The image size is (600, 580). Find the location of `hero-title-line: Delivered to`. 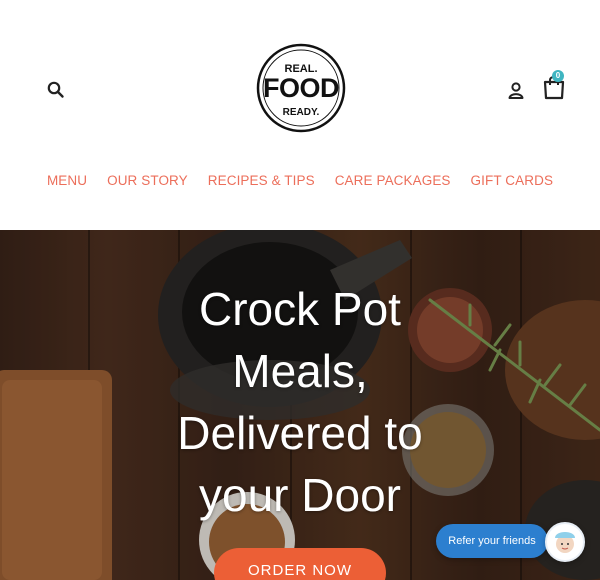

hero-title-line: Delivered to is located at coordinates (300, 433).